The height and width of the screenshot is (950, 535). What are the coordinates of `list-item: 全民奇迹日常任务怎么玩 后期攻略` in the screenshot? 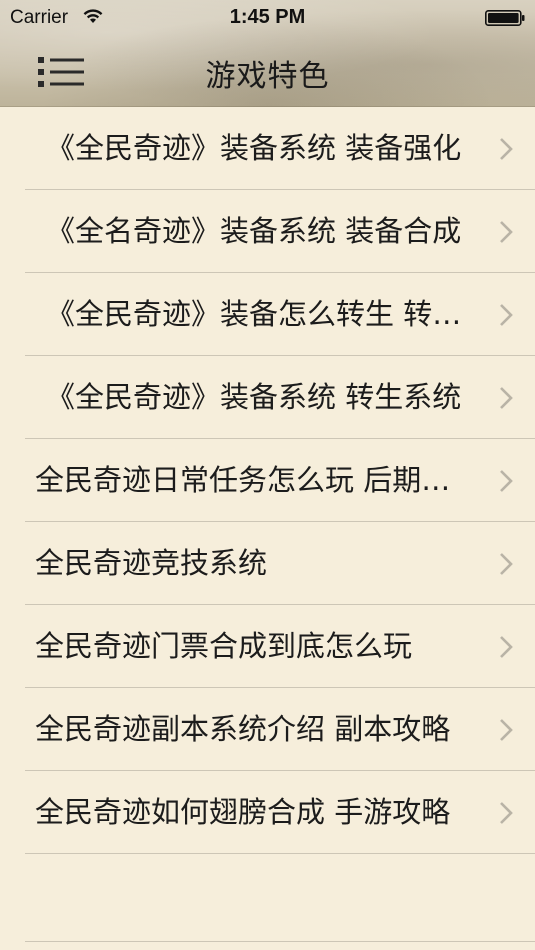 It's located at (267, 480).